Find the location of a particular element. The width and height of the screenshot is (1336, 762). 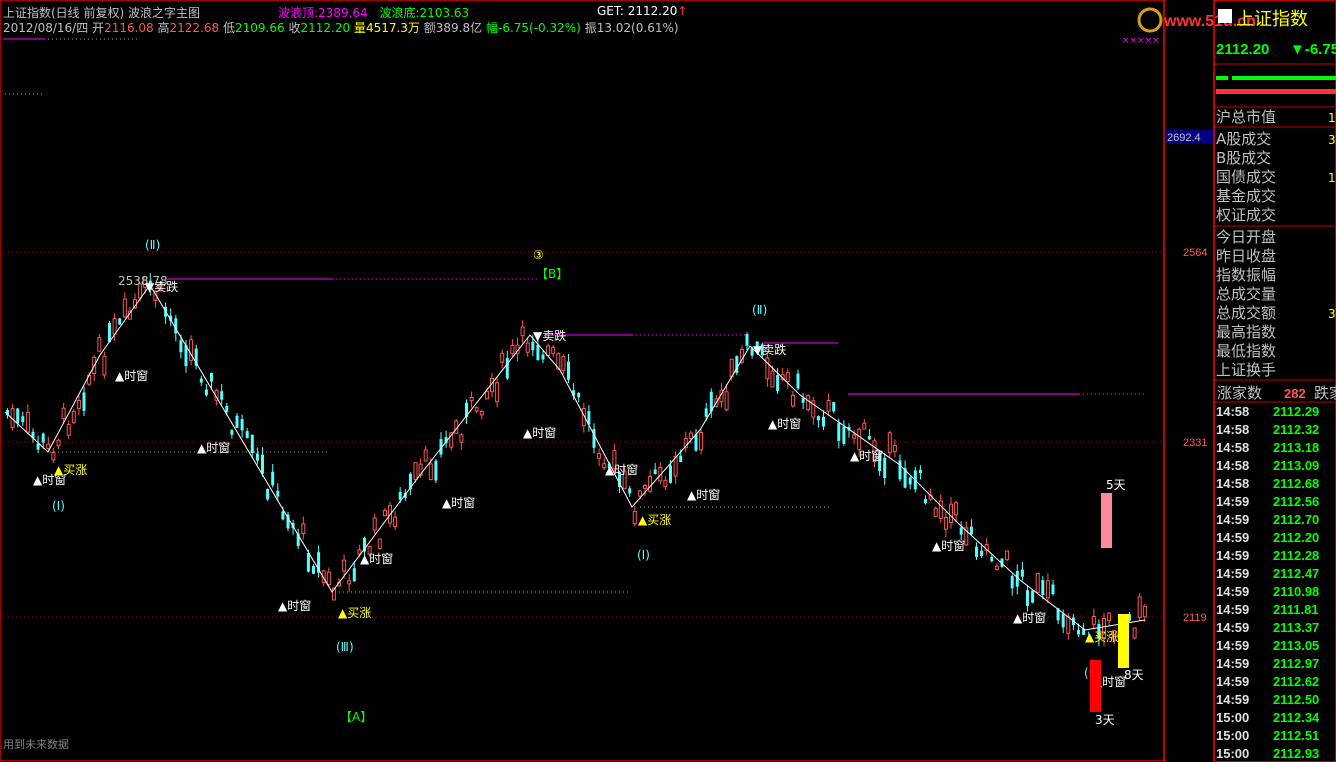

panel-stat-label: 指数振幅 is located at coordinates (1246, 275).